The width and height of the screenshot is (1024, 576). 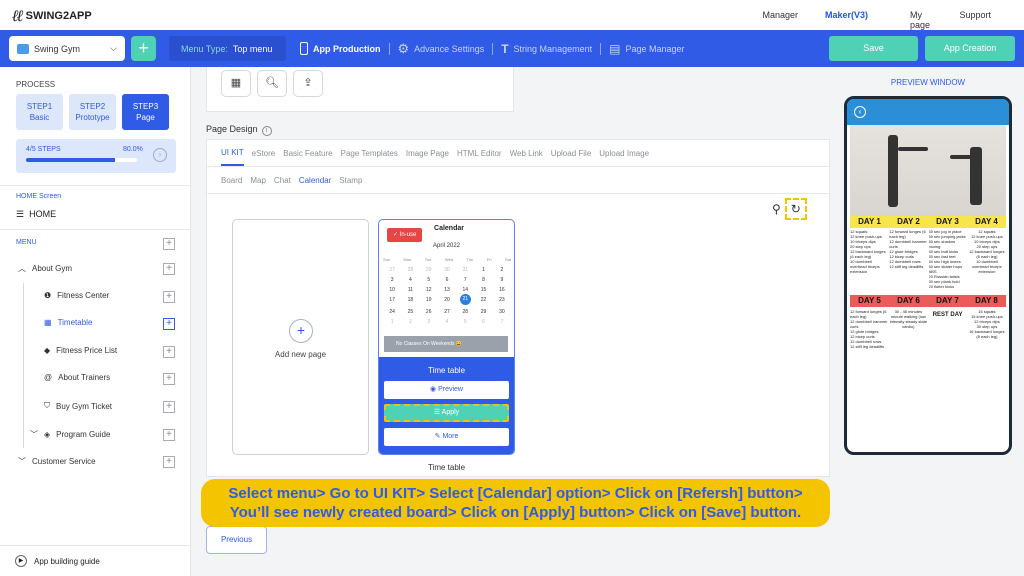 What do you see at coordinates (272, 83) in the screenshot?
I see `search-tool-button: 🔍︎` at bounding box center [272, 83].